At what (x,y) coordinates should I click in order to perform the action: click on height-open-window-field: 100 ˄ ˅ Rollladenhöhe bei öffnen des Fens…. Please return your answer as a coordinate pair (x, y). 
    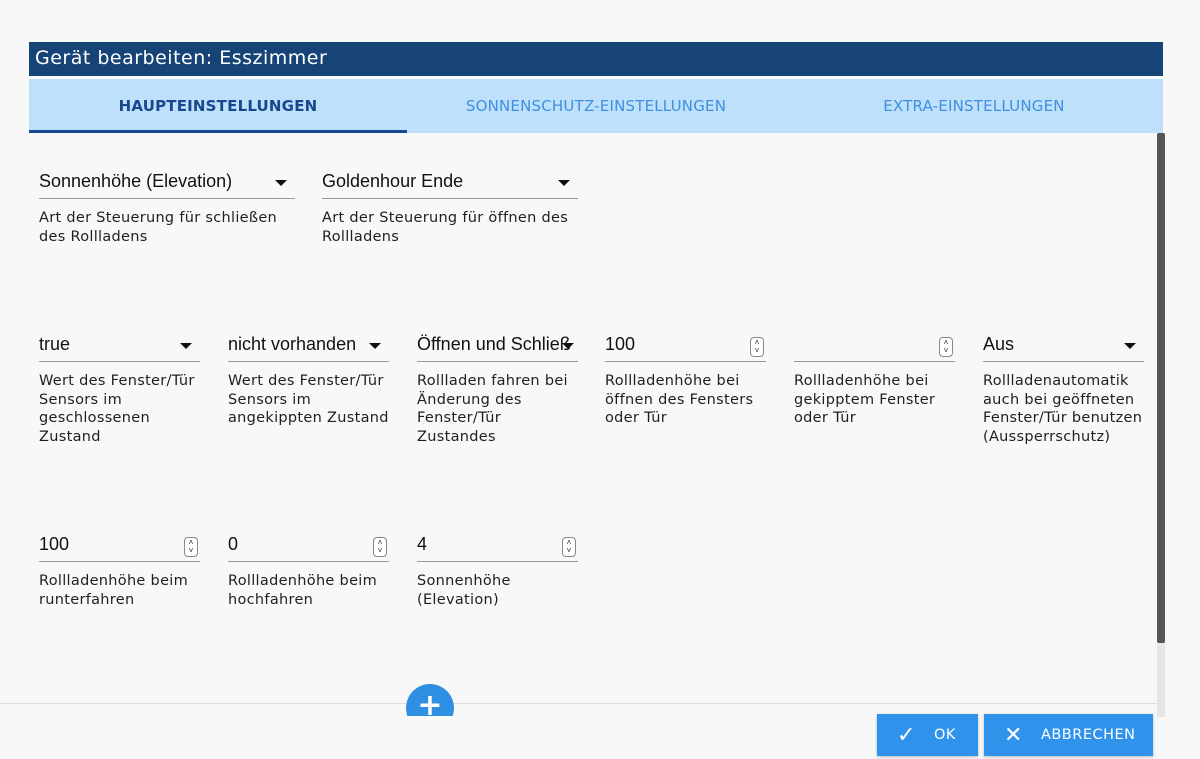
    Looking at the image, I should click on (685, 377).